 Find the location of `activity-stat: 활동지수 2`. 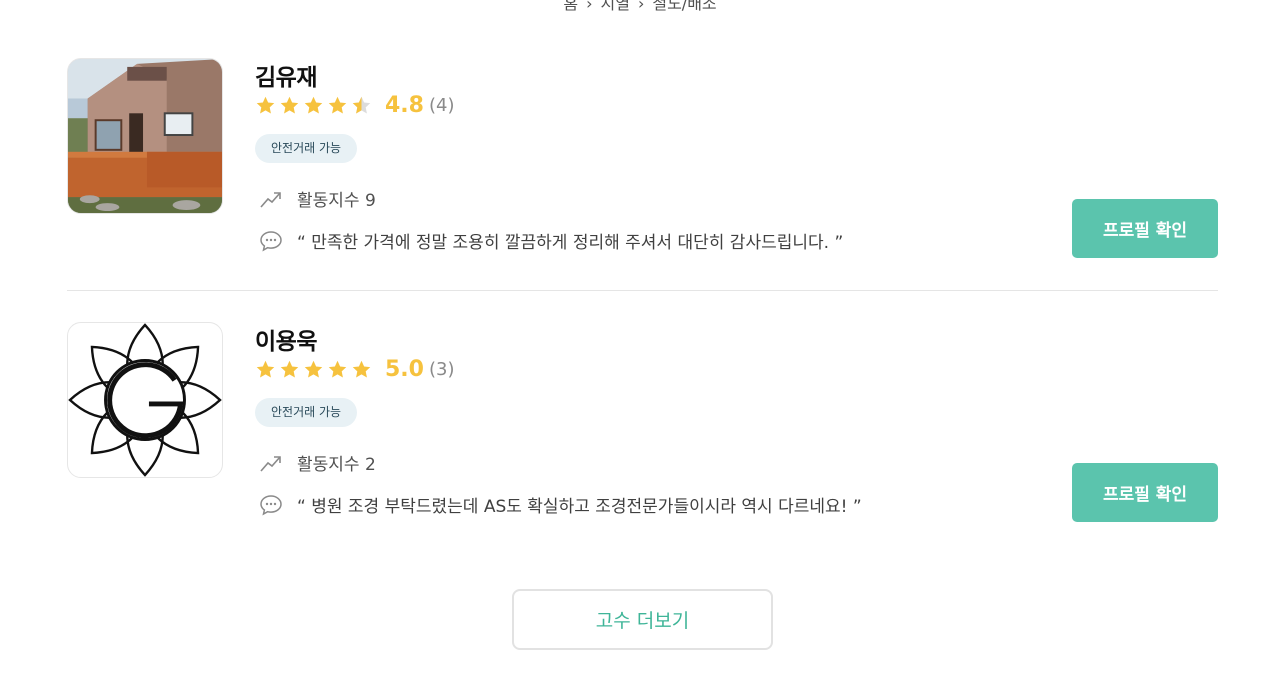

activity-stat: 활동지수 2 is located at coordinates (317, 462).